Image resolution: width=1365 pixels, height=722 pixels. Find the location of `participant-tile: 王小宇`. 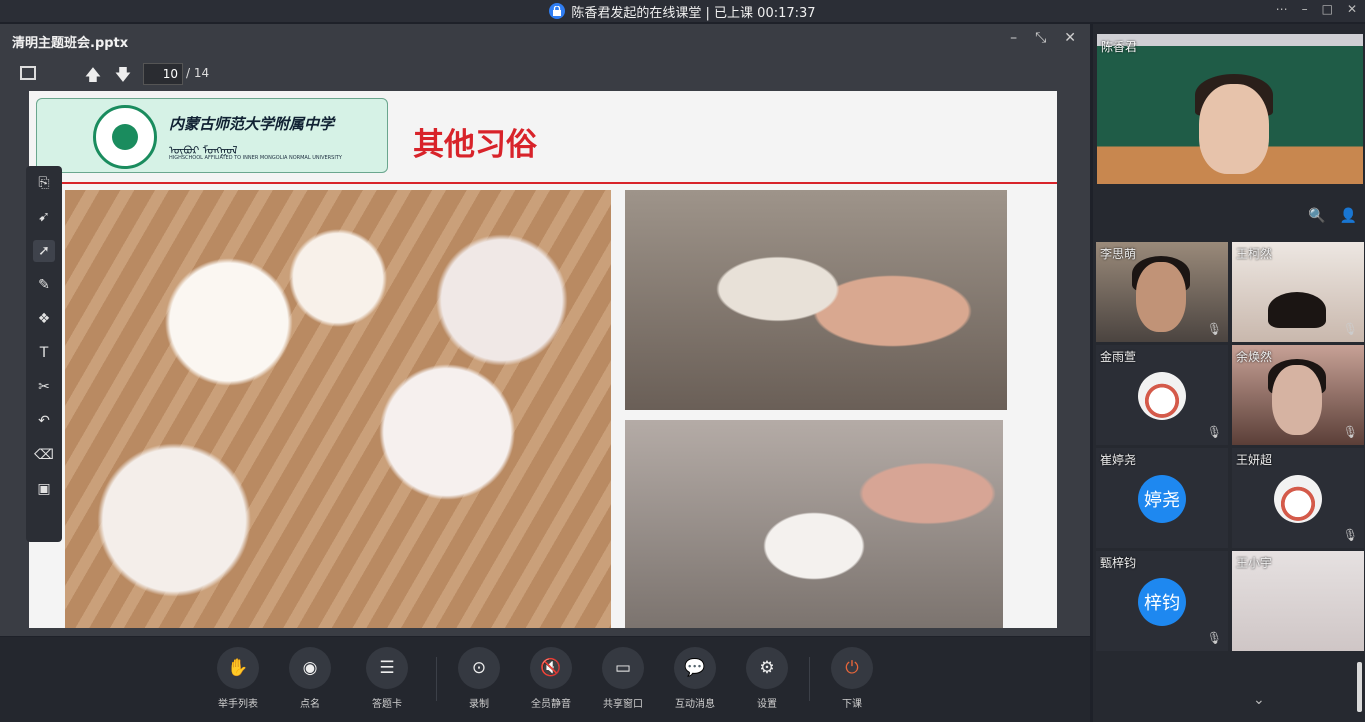

participant-tile: 王小宇 is located at coordinates (1298, 601).